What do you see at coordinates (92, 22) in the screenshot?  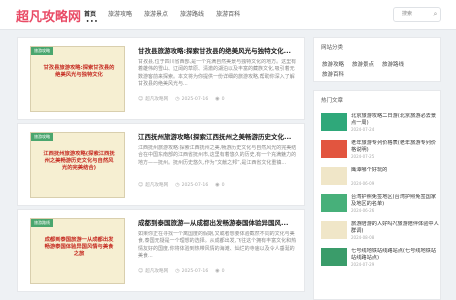 I see `nav-active-dots: •••` at bounding box center [92, 22].